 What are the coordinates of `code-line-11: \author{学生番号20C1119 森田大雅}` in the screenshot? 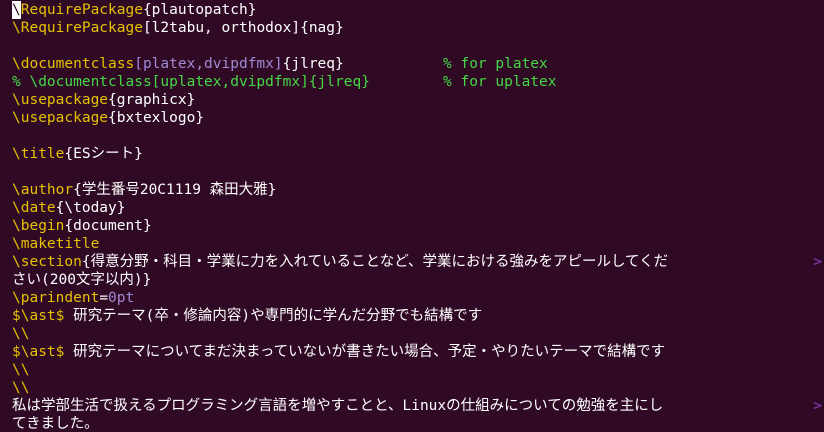 It's located at (418, 190).